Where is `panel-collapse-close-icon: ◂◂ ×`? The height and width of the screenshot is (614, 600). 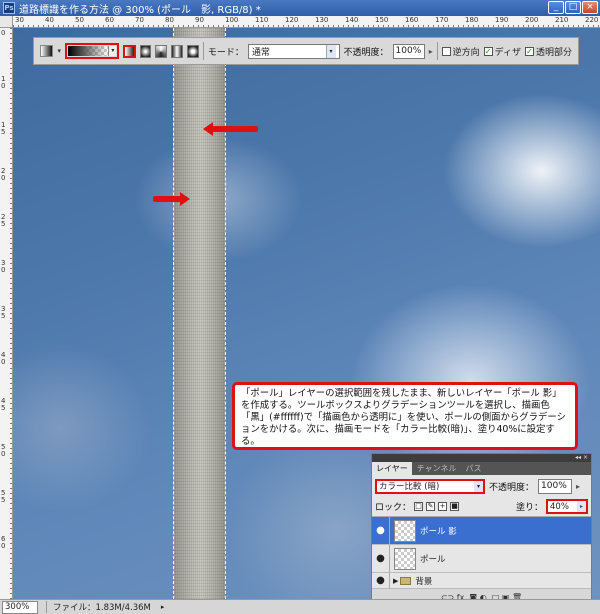 panel-collapse-close-icon: ◂◂ × is located at coordinates (581, 458).